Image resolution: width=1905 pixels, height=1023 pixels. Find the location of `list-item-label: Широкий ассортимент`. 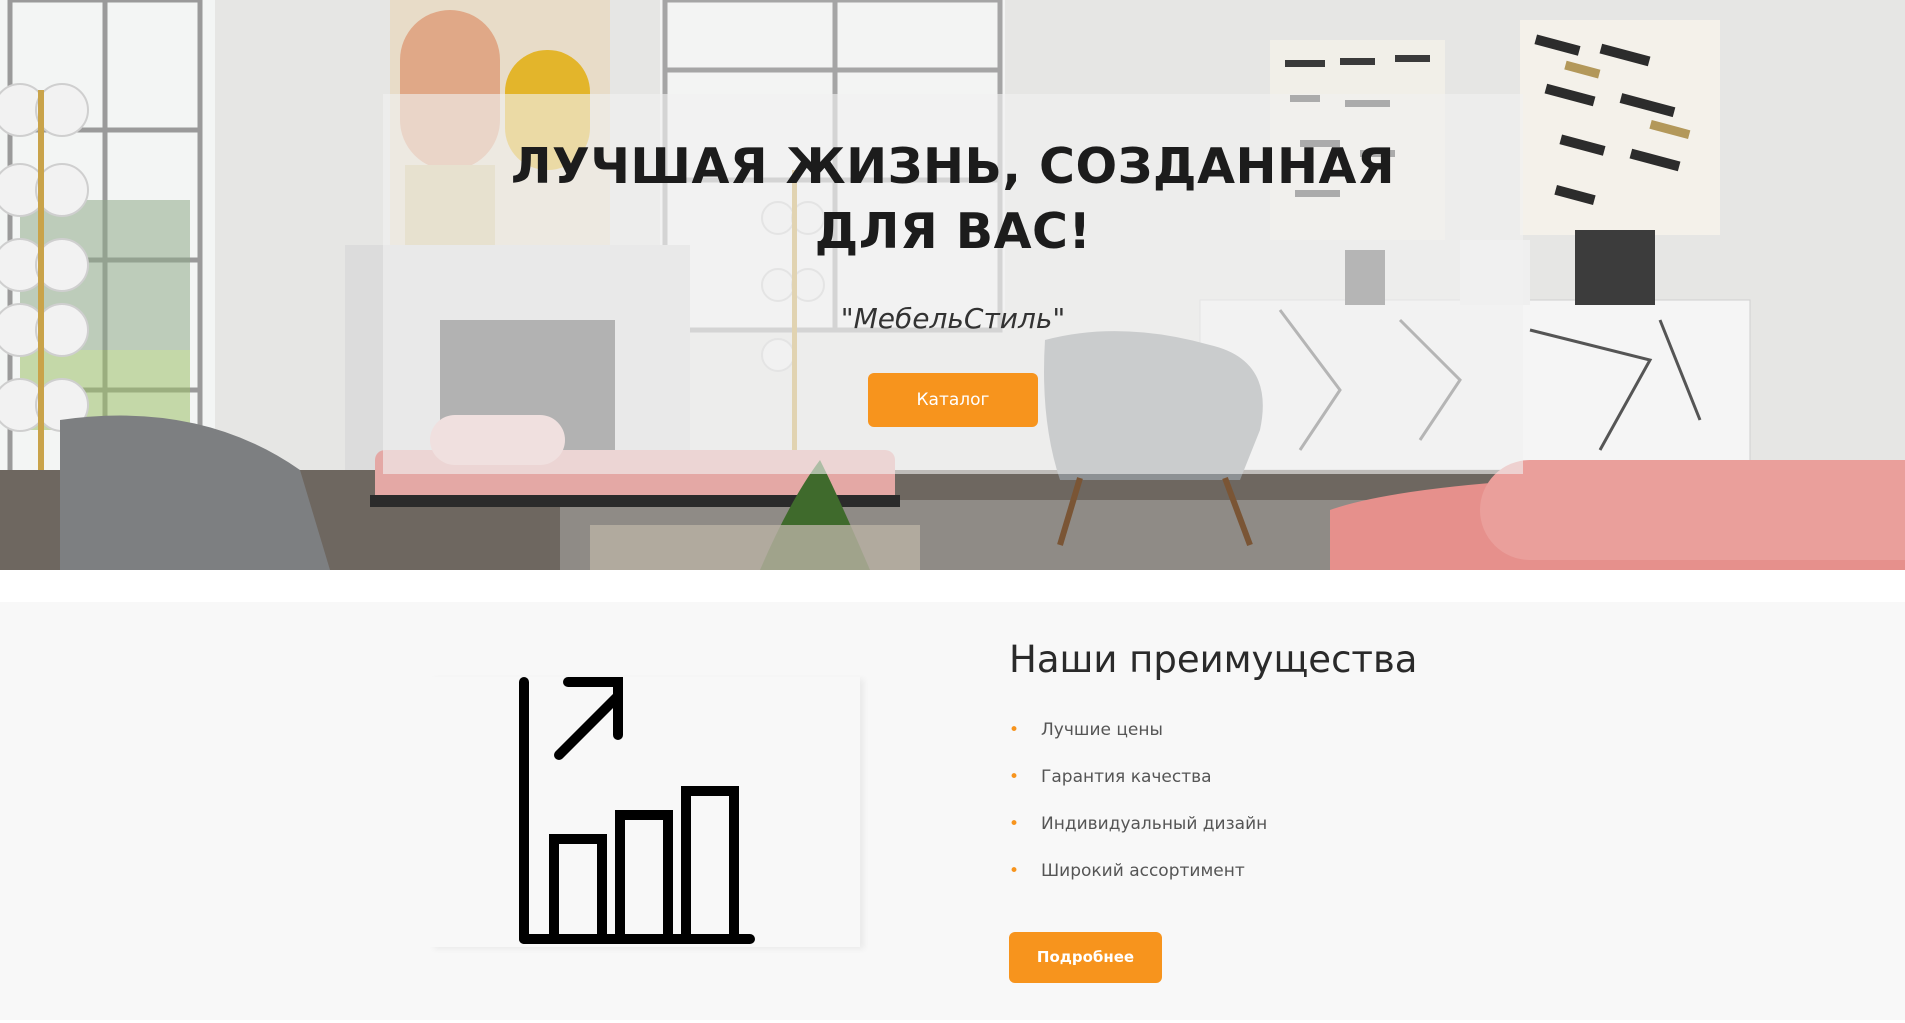

list-item-label: Широкий ассортимент is located at coordinates (1143, 871).